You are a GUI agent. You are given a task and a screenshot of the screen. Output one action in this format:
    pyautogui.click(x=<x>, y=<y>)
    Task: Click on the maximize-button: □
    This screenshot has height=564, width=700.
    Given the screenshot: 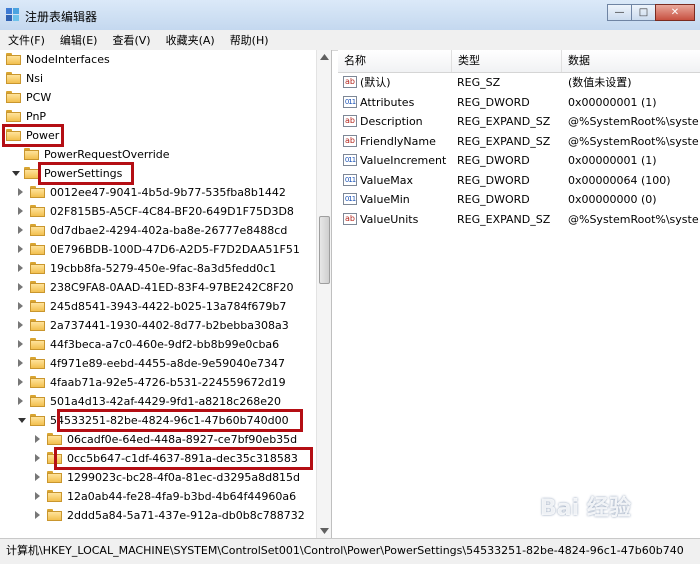 What is the action you would take?
    pyautogui.click(x=643, y=12)
    